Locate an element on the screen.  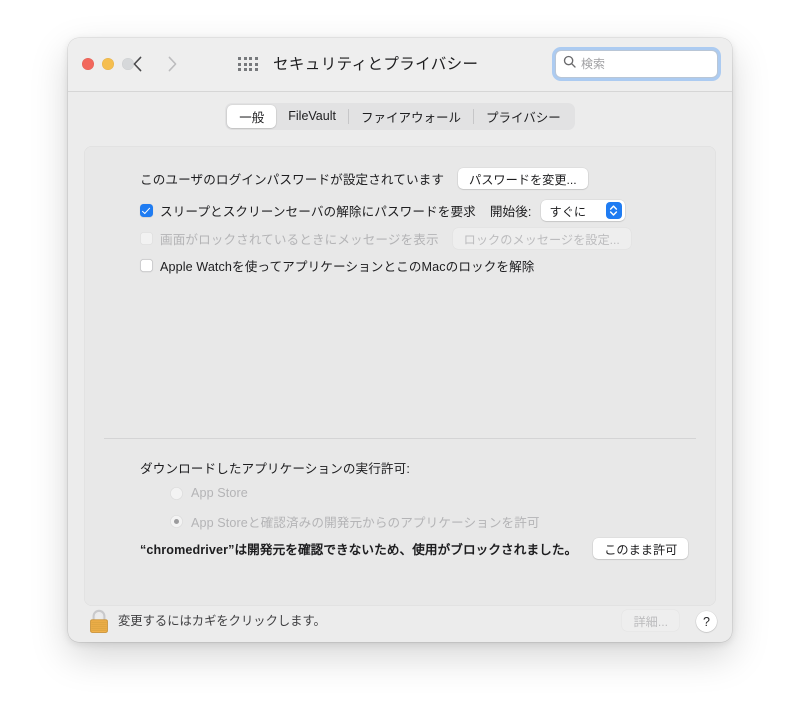
tab-bar: 一般 FileVault ファイアウォール プライバシー is located at coordinates (400, 116).